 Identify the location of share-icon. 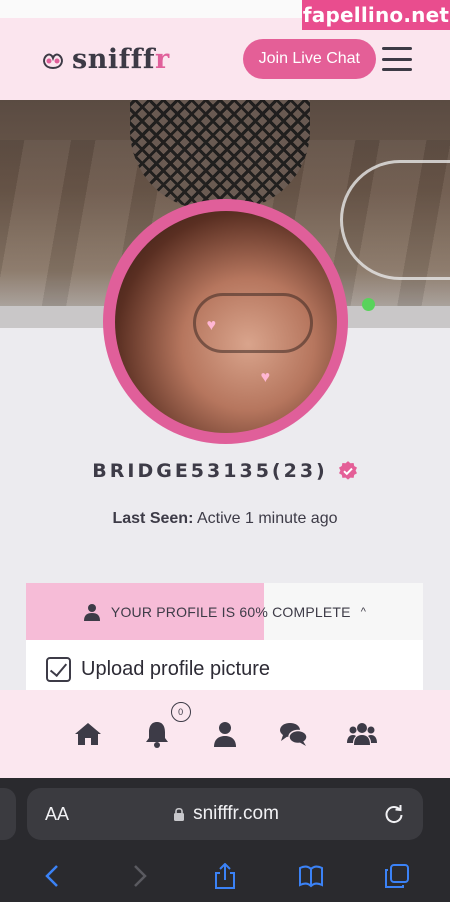
(225, 876).